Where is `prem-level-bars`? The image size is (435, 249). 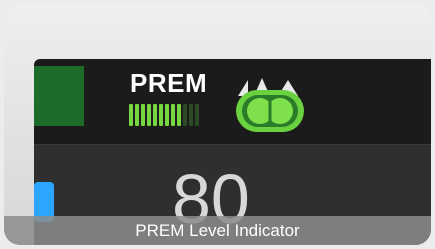 prem-level-bars is located at coordinates (164, 115).